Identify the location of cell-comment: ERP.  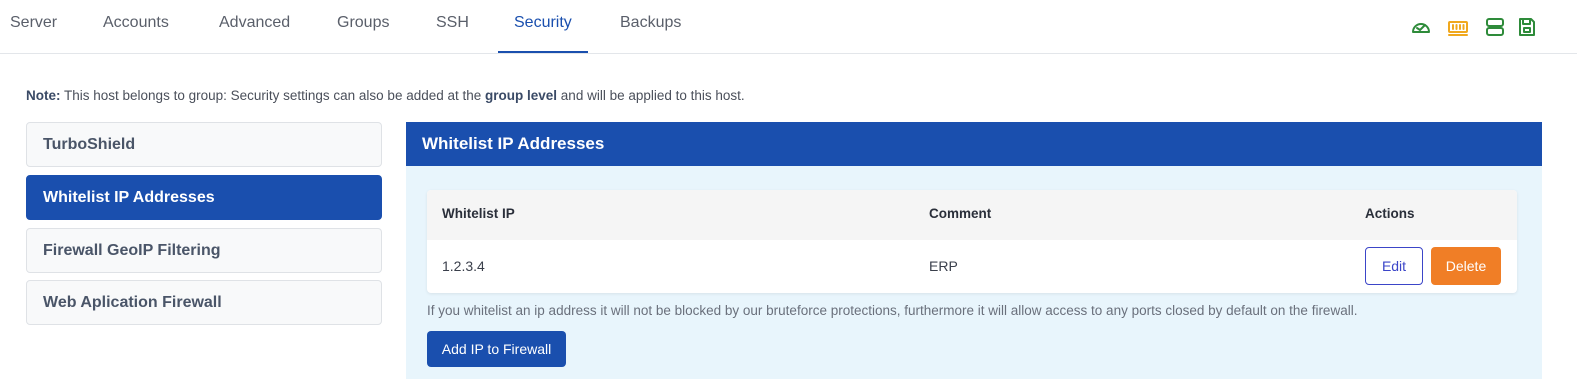
(943, 266).